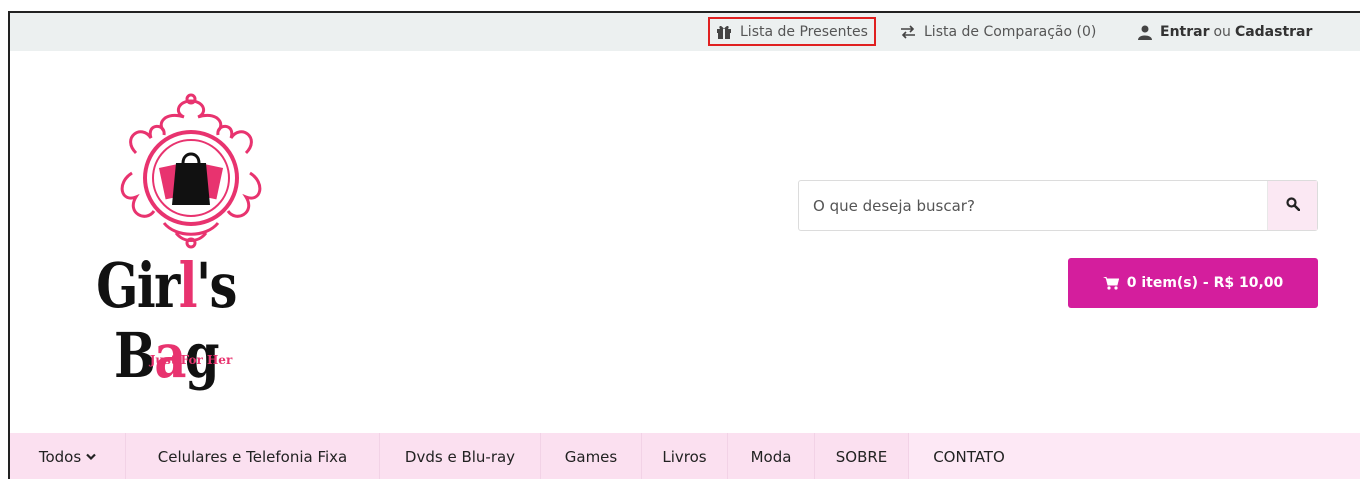 The width and height of the screenshot is (1360, 479). Describe the element at coordinates (771, 456) in the screenshot. I see `nav-item-moda: Moda` at that location.